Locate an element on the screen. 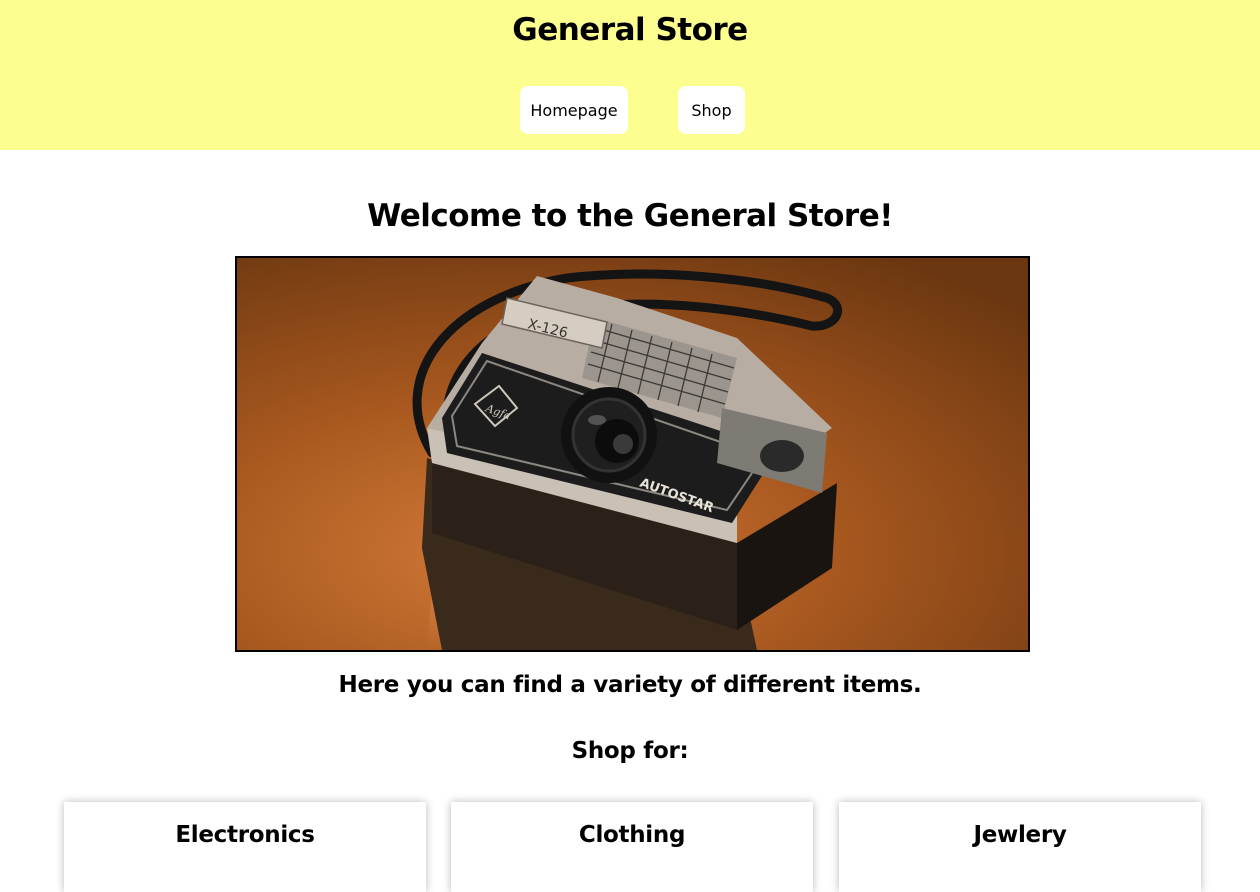  site-title: General Store is located at coordinates (630, 30).